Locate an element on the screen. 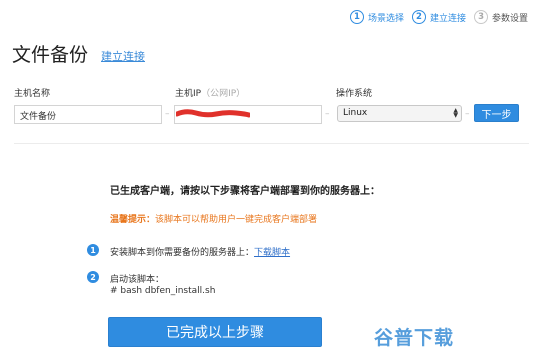 The width and height of the screenshot is (553, 363). step-number-2: 2 is located at coordinates (419, 17).